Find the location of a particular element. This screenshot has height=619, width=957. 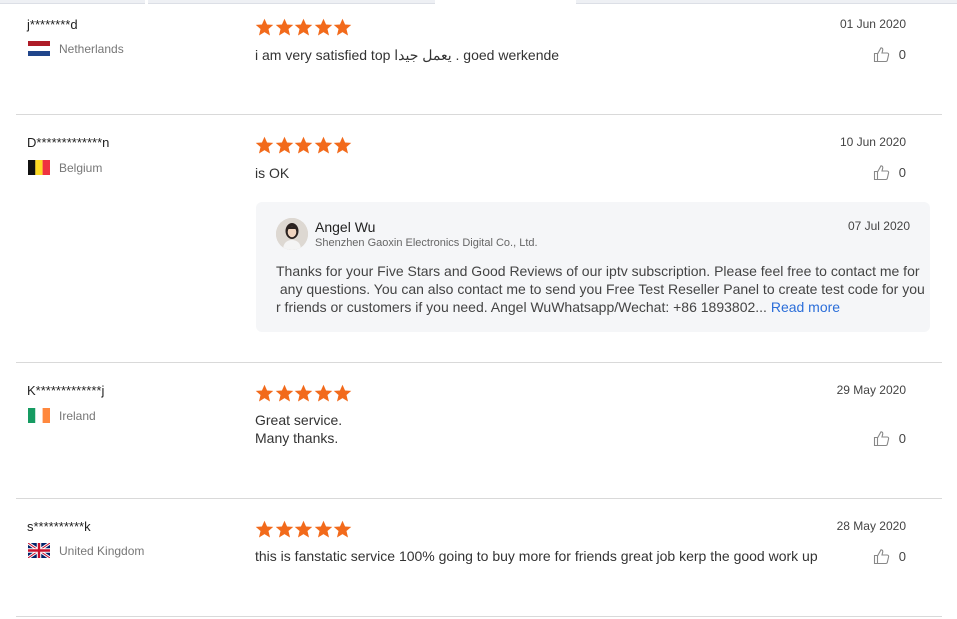

reviewer-country: United Kingdom is located at coordinates (86, 550).